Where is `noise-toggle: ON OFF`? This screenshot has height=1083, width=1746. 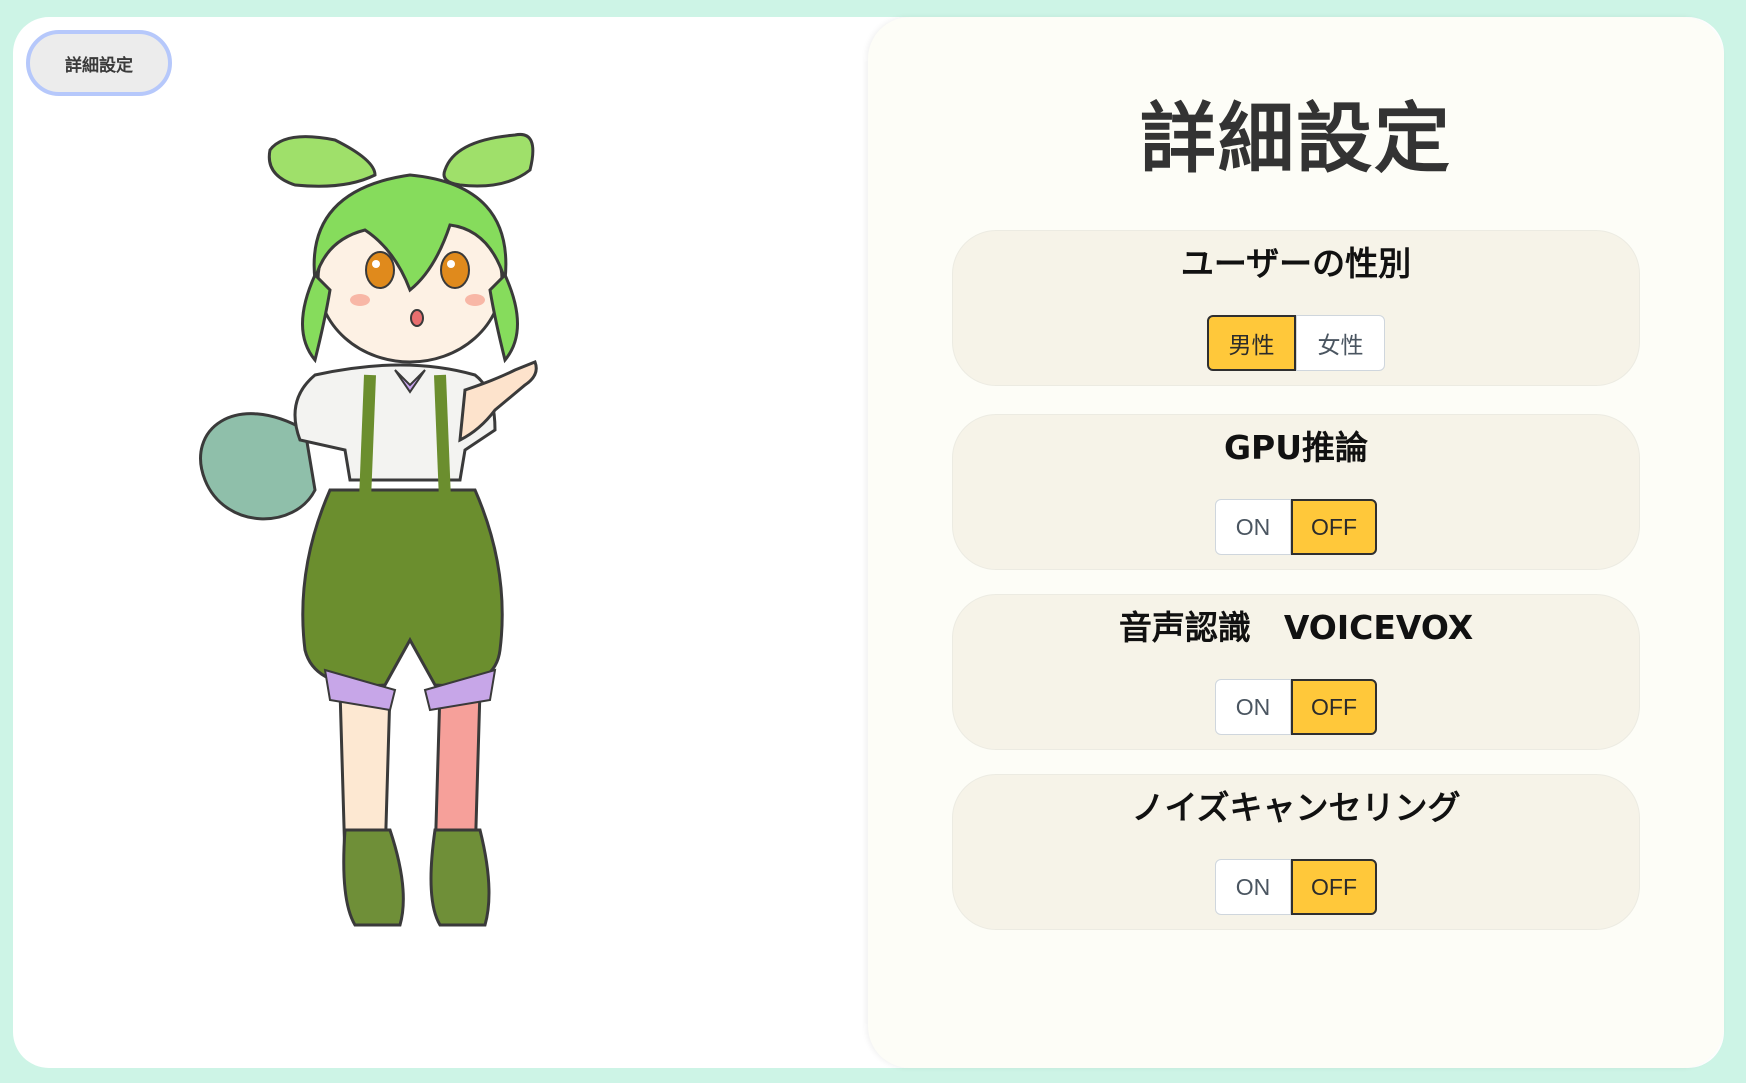 noise-toggle: ON OFF is located at coordinates (1296, 887).